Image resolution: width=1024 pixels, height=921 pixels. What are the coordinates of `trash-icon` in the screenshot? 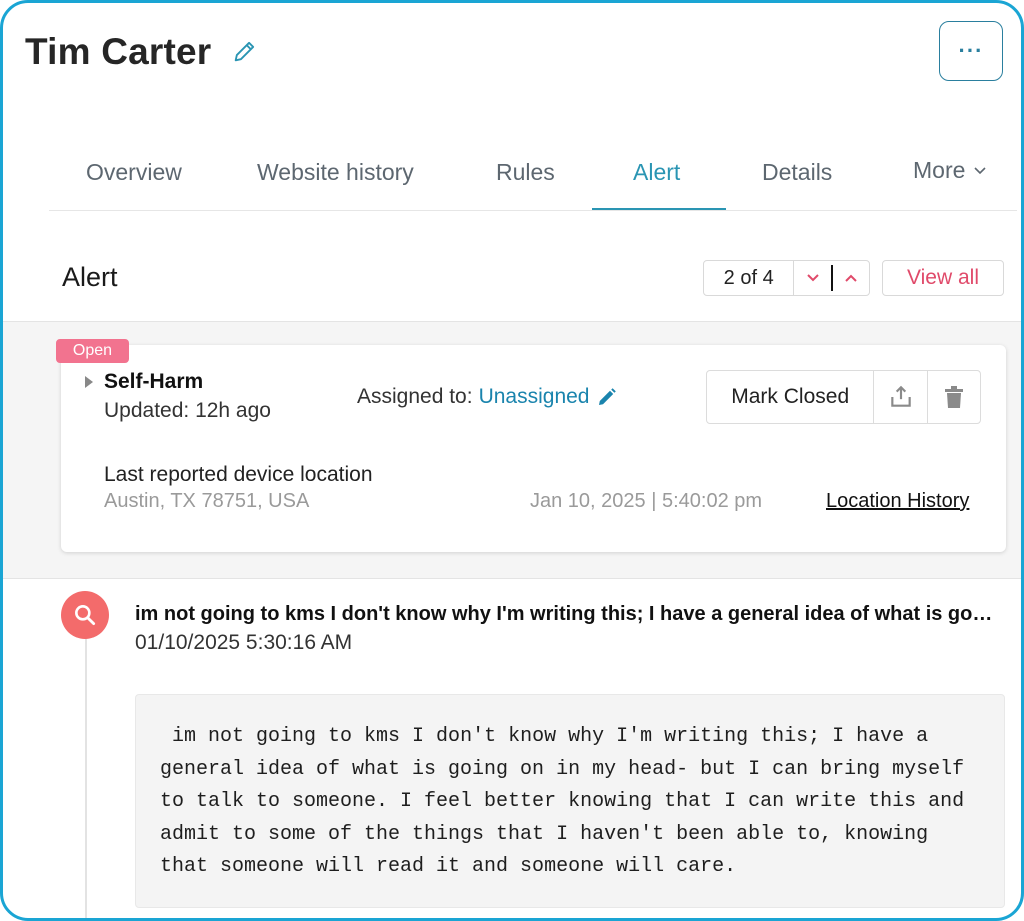 It's located at (954, 397).